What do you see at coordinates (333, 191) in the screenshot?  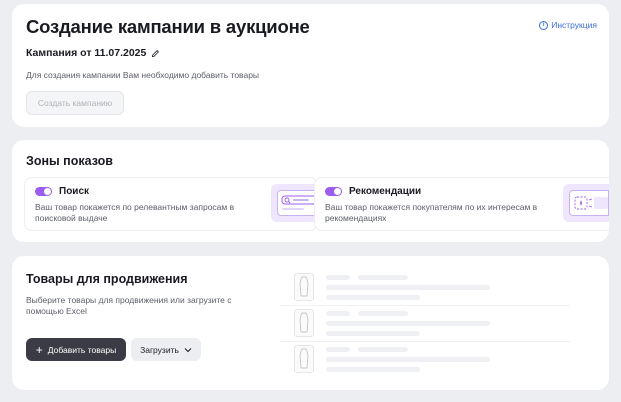 I see `zone-rec-toggle` at bounding box center [333, 191].